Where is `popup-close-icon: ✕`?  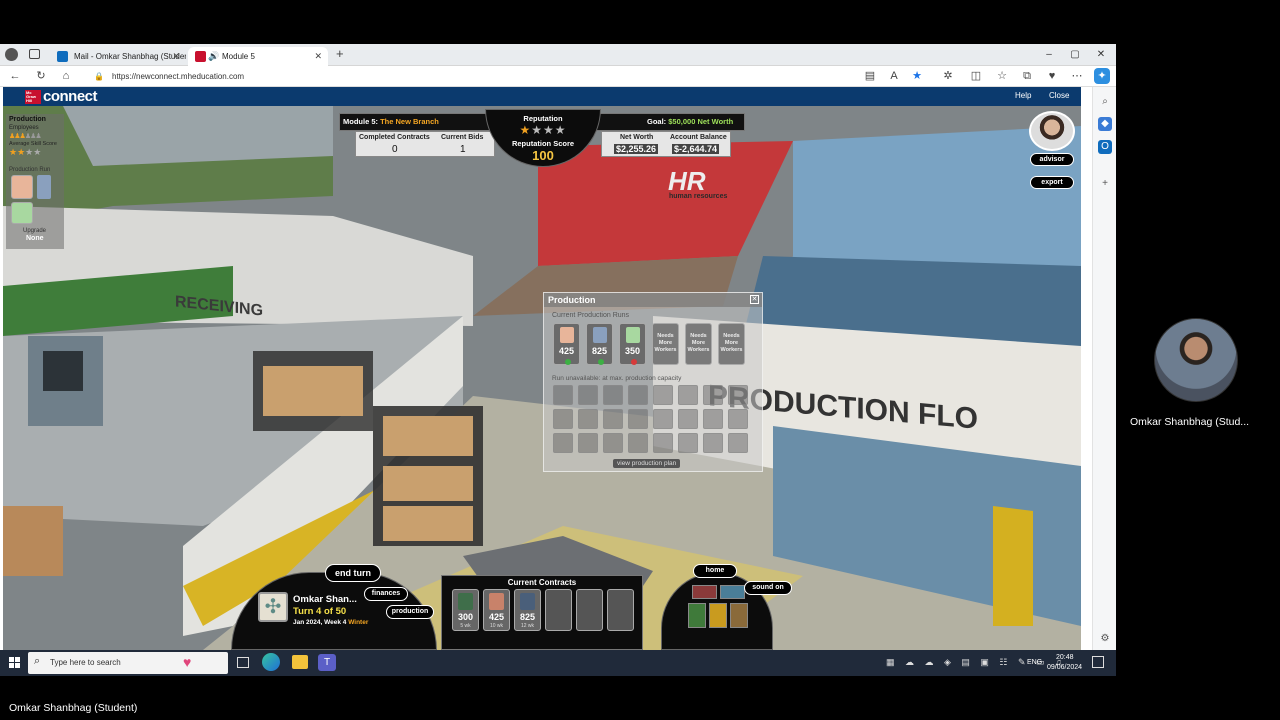
popup-close-icon: ✕ is located at coordinates (754, 299).